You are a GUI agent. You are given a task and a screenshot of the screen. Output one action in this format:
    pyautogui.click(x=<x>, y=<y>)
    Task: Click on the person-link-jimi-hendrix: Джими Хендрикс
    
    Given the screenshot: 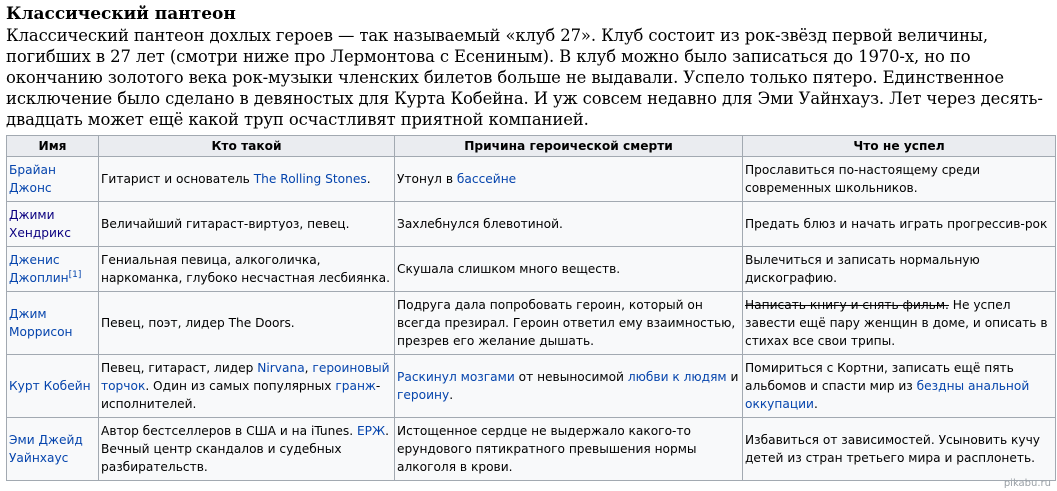 What is the action you would take?
    pyautogui.click(x=40, y=224)
    